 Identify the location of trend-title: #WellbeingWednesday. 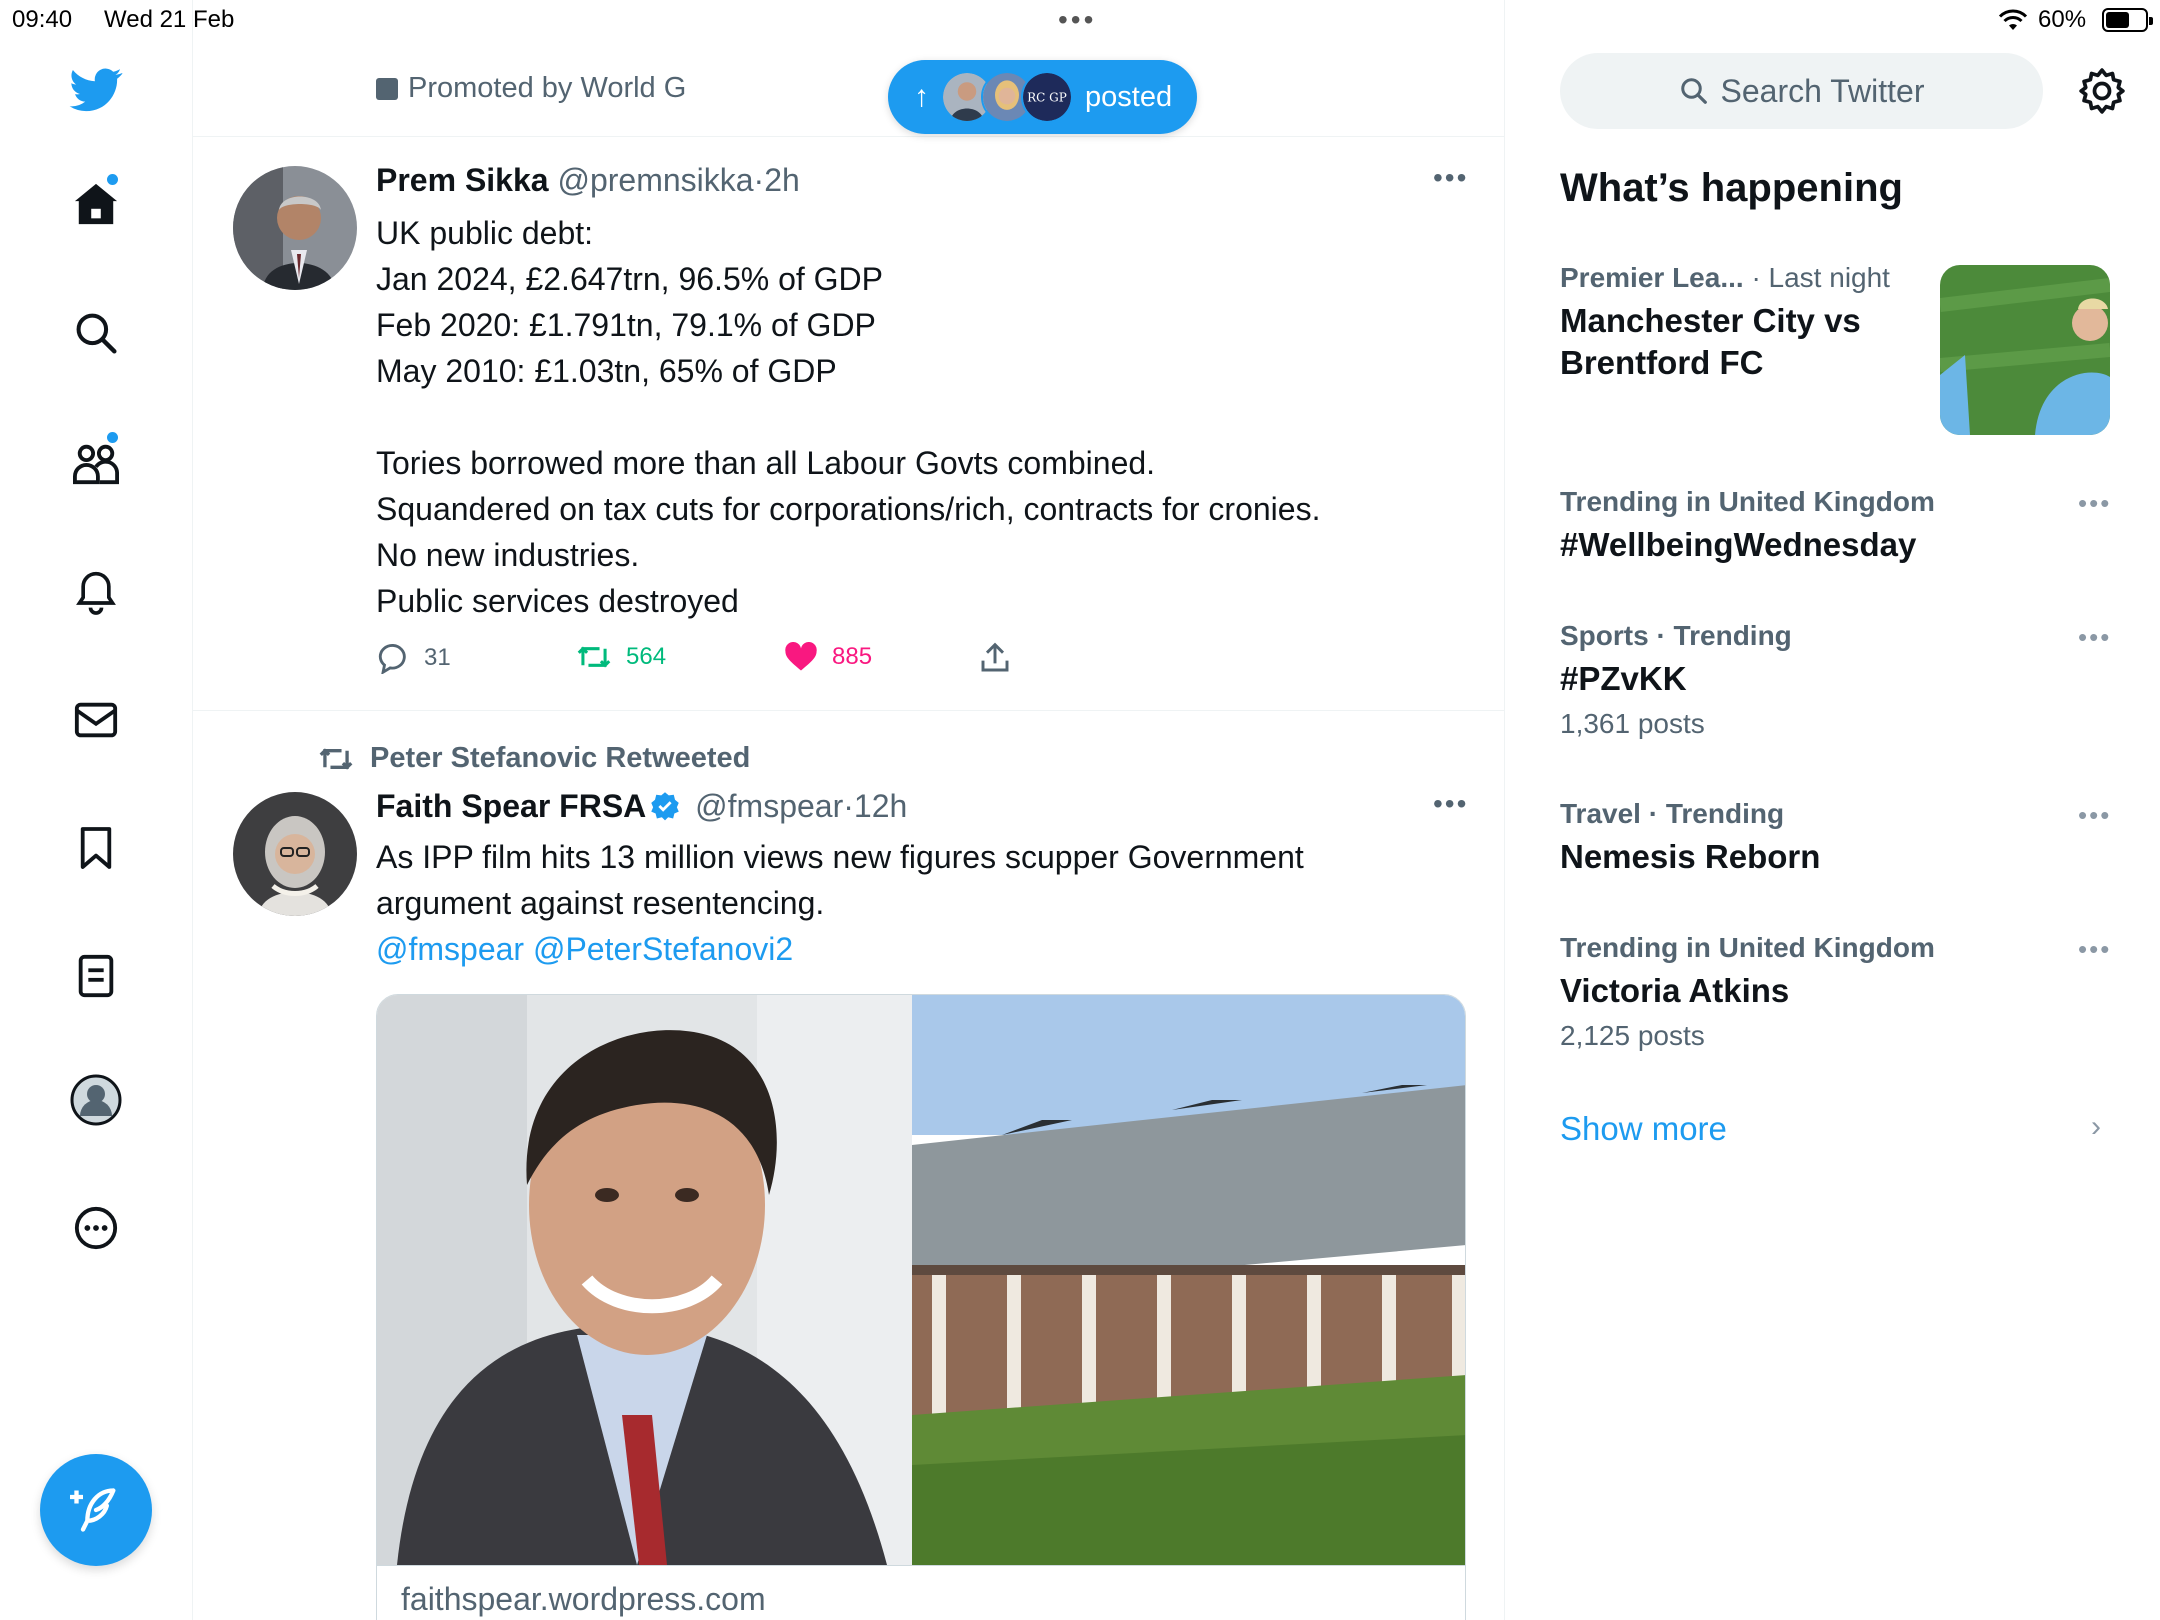
(1738, 544).